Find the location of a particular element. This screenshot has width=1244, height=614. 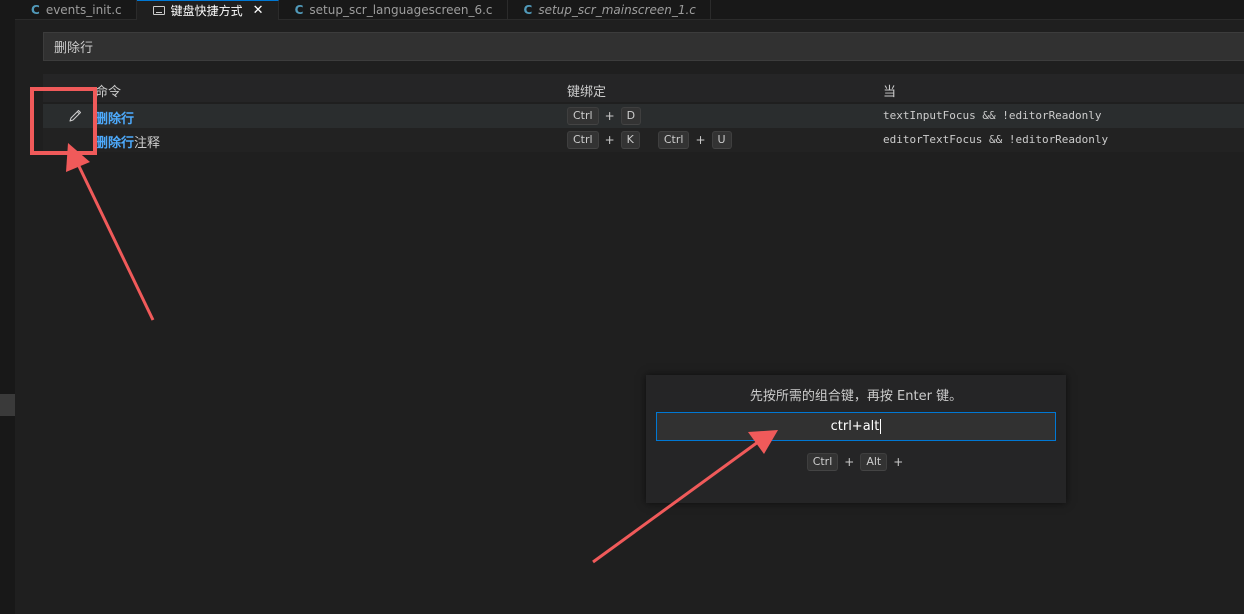

keybinding-cell: Ctrl + D is located at coordinates (604, 116).